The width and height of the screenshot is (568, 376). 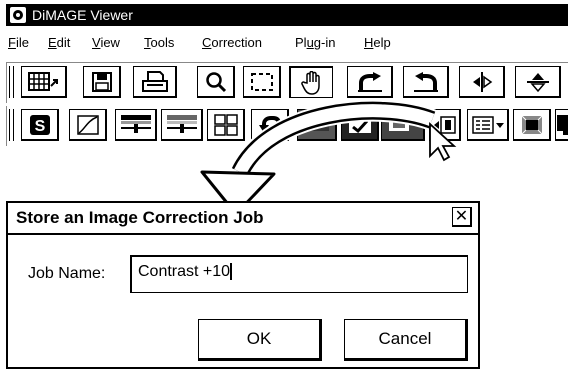 I want to click on tone-curve-button, so click(x=88, y=125).